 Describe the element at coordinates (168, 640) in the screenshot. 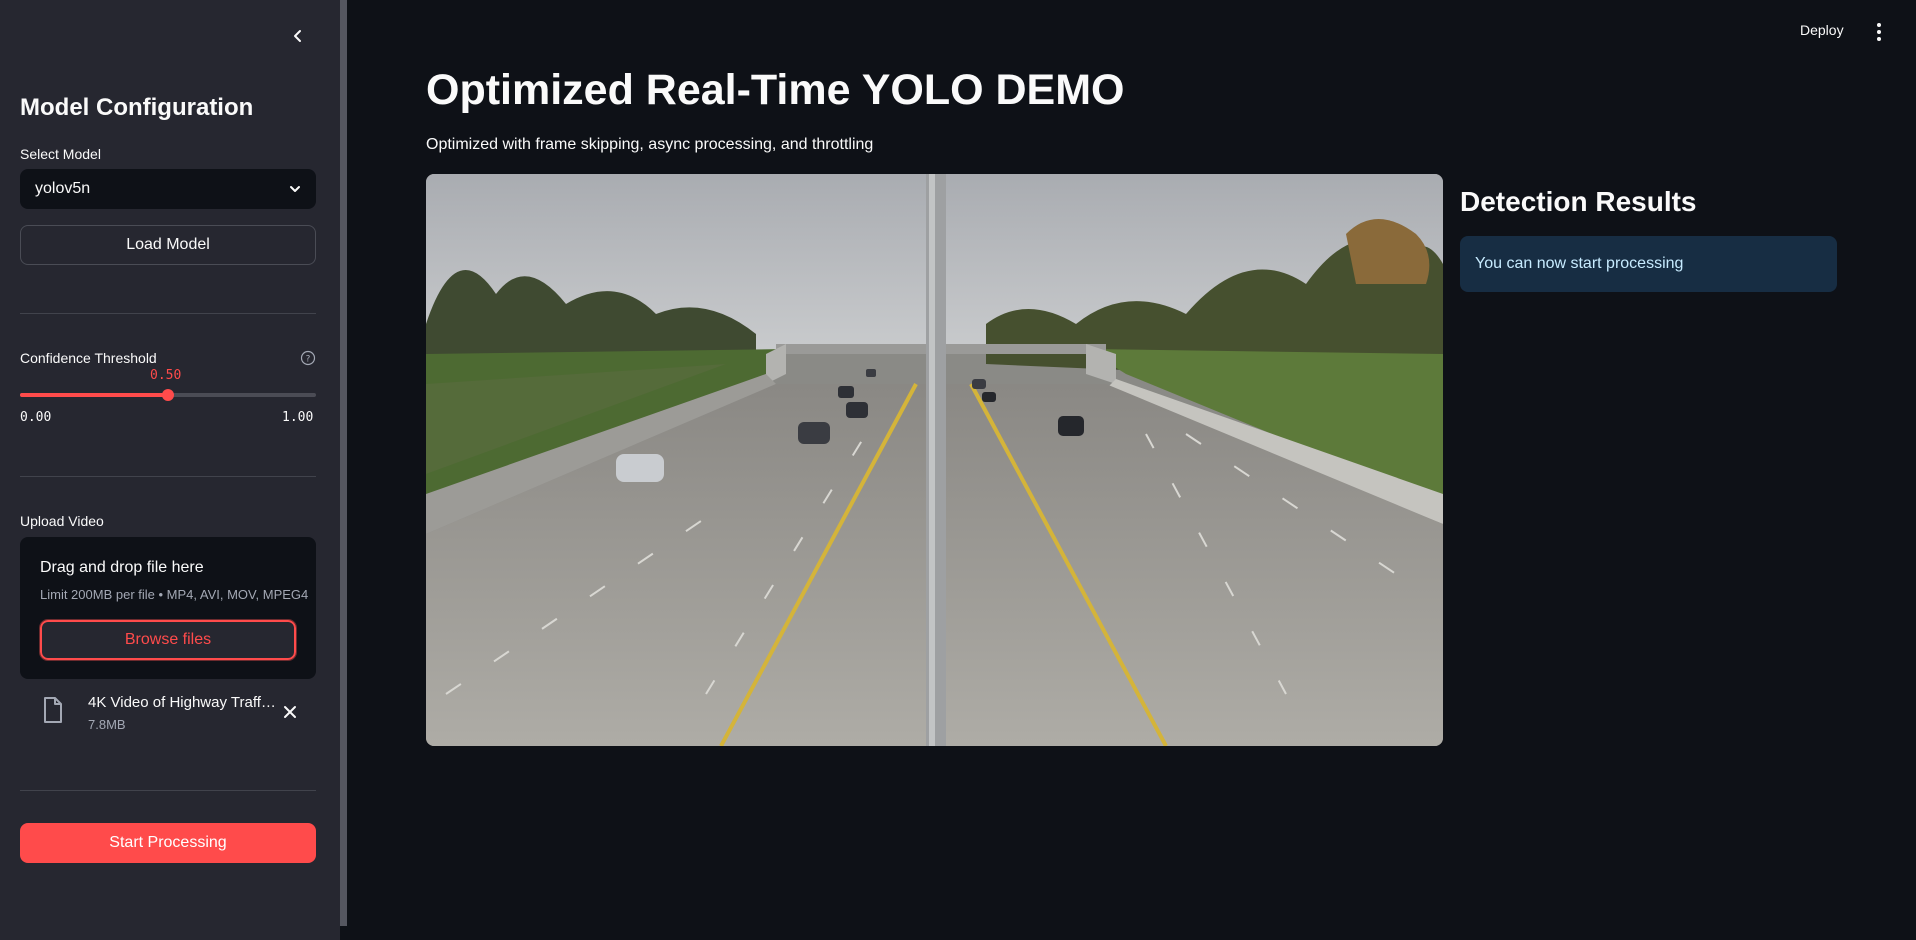

I see `browse-files-button: Browse files` at that location.